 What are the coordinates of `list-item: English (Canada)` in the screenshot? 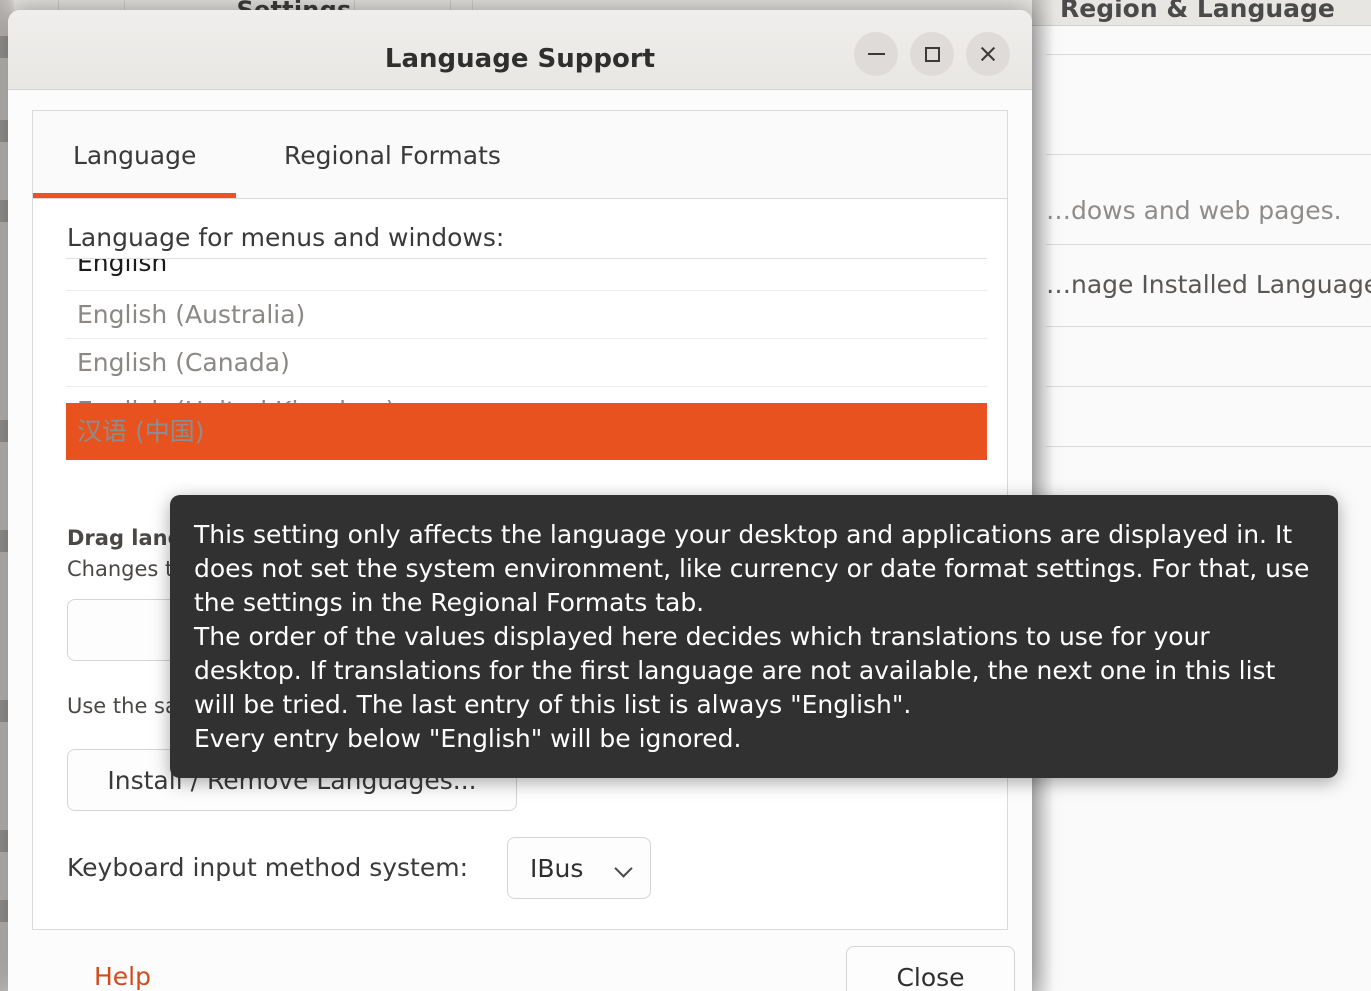 It's located at (526, 363).